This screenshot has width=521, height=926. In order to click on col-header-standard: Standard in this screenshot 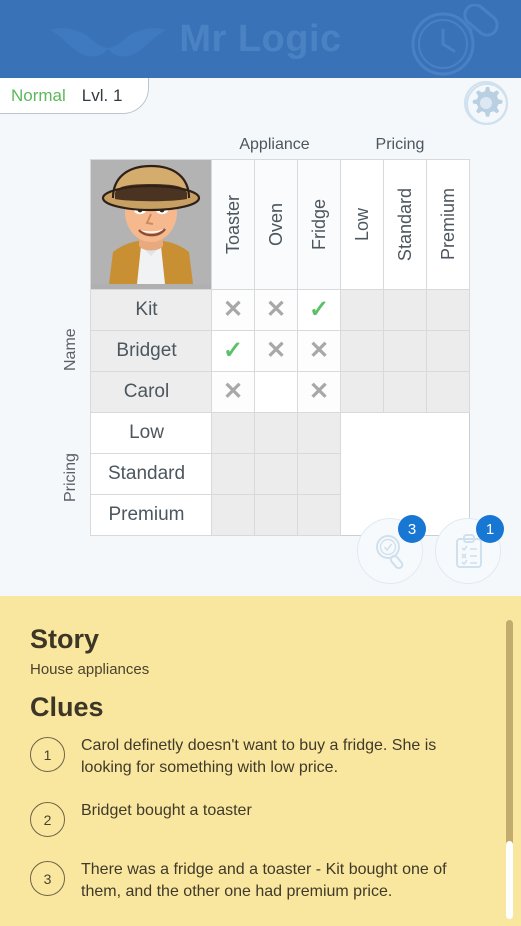, I will do `click(405, 224)`.